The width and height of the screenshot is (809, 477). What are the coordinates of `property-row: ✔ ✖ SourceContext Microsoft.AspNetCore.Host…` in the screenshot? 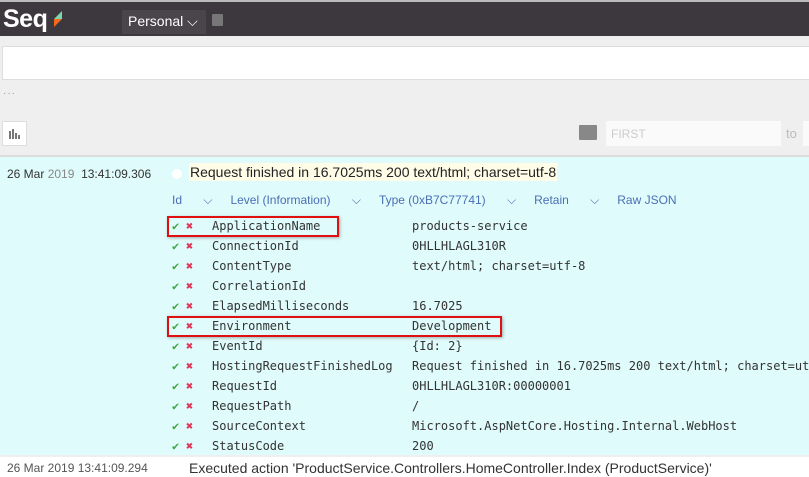 It's located at (490, 429).